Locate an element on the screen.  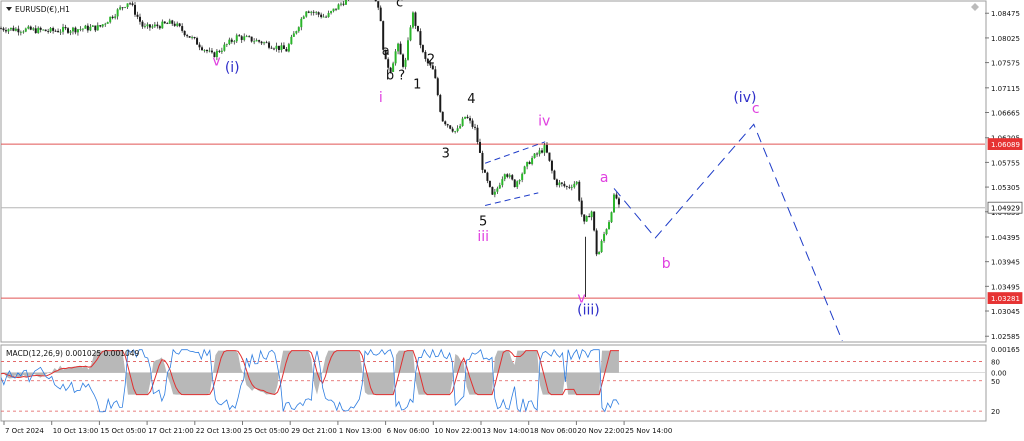
symbol-header: EURUSD(€),H1 is located at coordinates (38, 9).